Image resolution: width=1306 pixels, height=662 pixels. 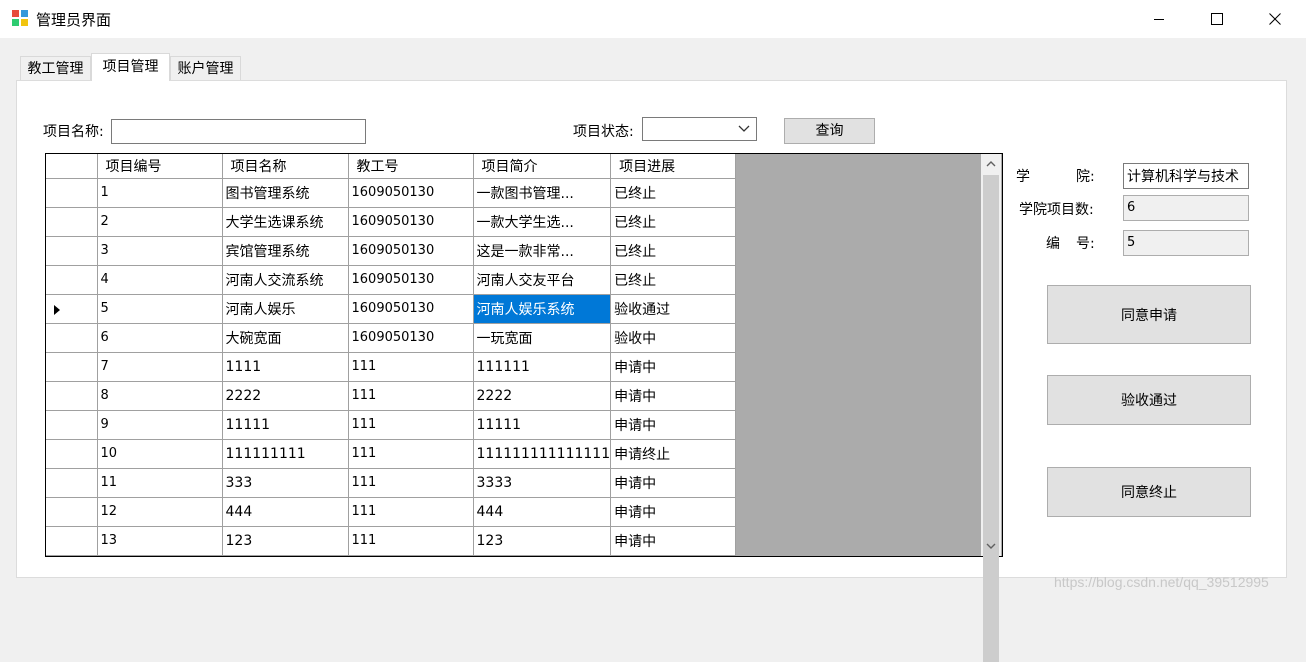 What do you see at coordinates (285, 166) in the screenshot?
I see `column-header-project-name: 项目名称` at bounding box center [285, 166].